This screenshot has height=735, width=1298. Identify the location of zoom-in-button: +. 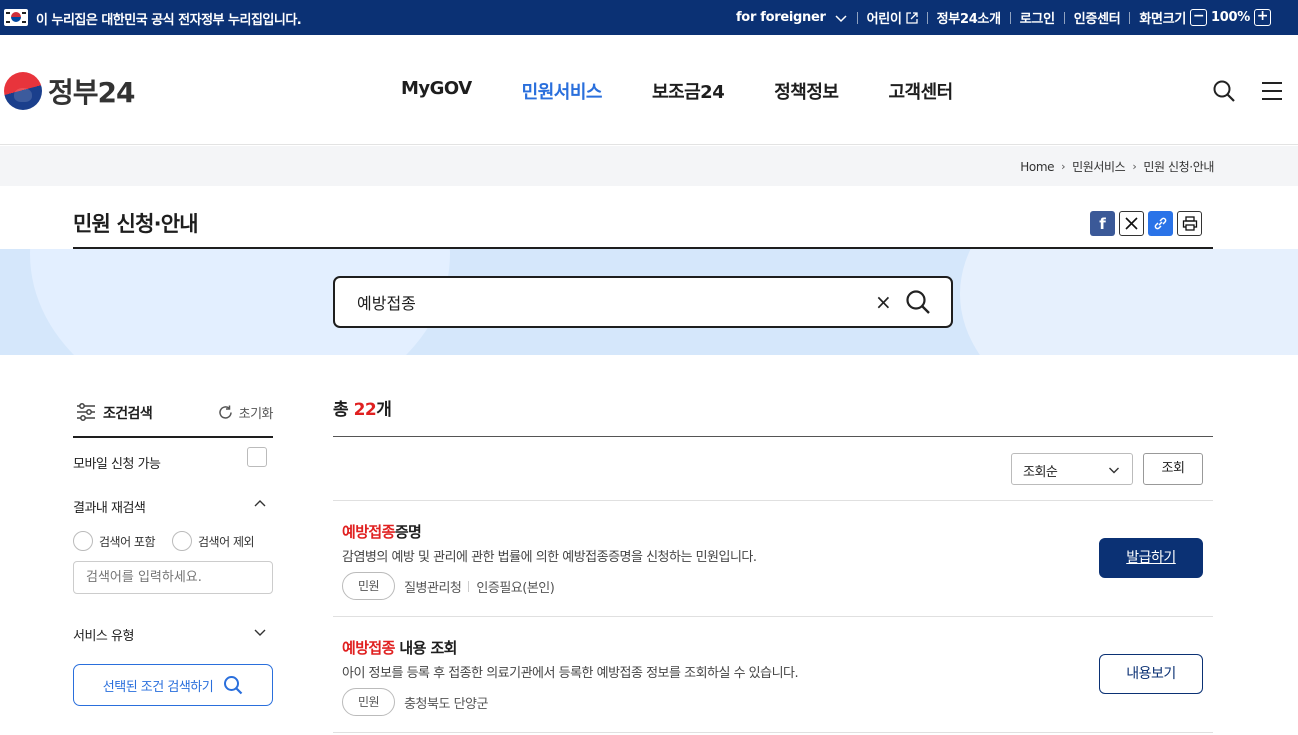
(1262, 17).